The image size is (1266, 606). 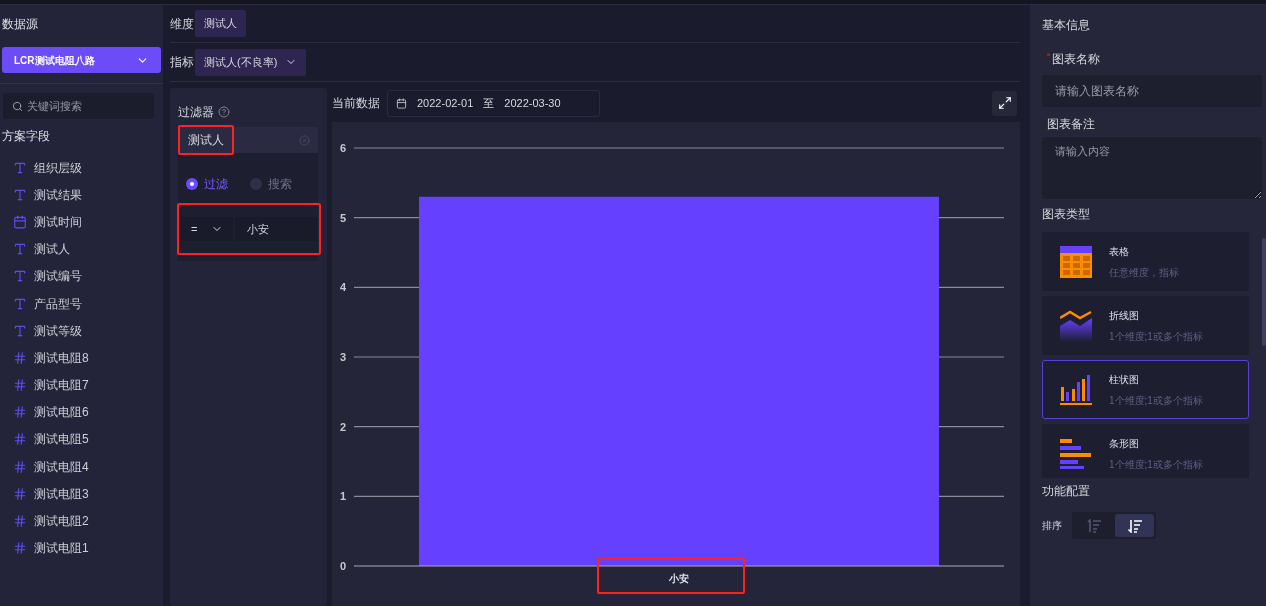 I want to click on dimension-label: 维度, so click(x=182, y=24).